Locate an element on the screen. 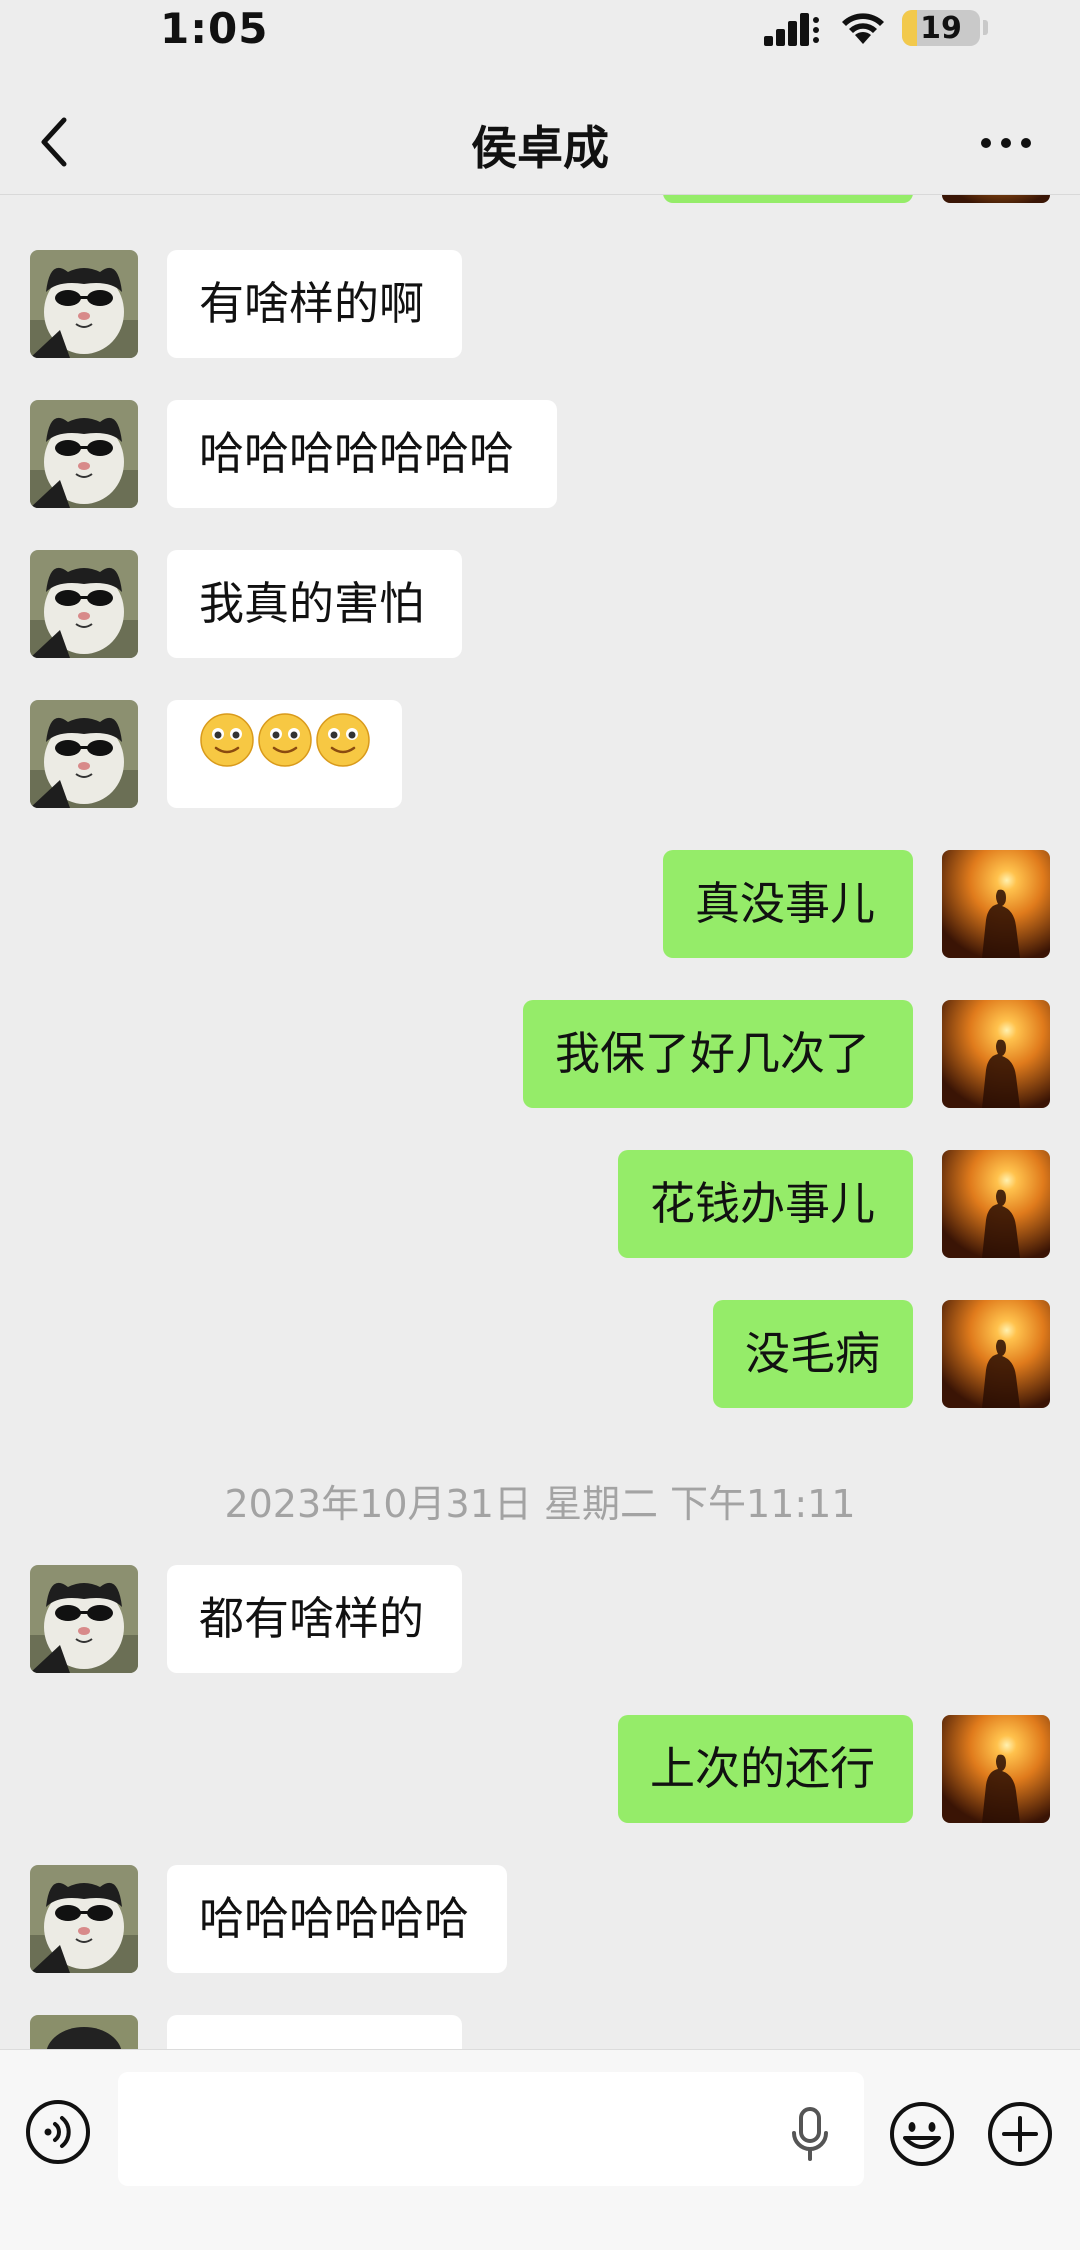  status-time: 1:05 is located at coordinates (214, 28).